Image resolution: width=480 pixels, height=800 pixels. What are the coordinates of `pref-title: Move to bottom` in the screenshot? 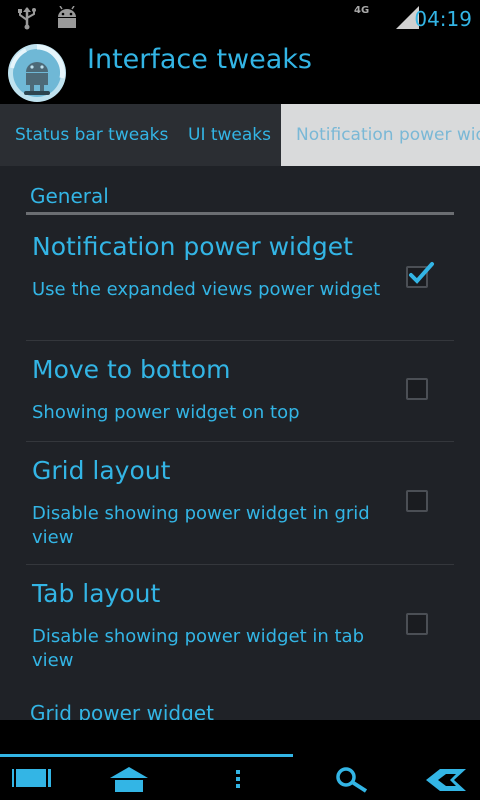 It's located at (131, 369).